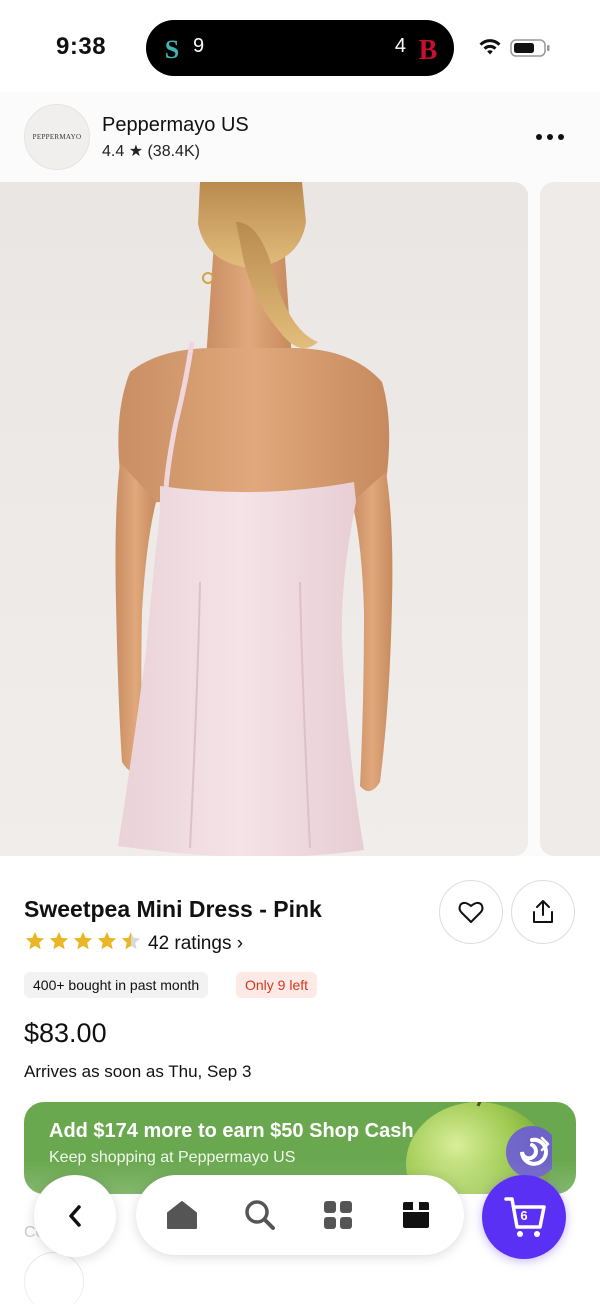  Describe the element at coordinates (300, 1215) in the screenshot. I see `bottom-nav-bar` at that location.